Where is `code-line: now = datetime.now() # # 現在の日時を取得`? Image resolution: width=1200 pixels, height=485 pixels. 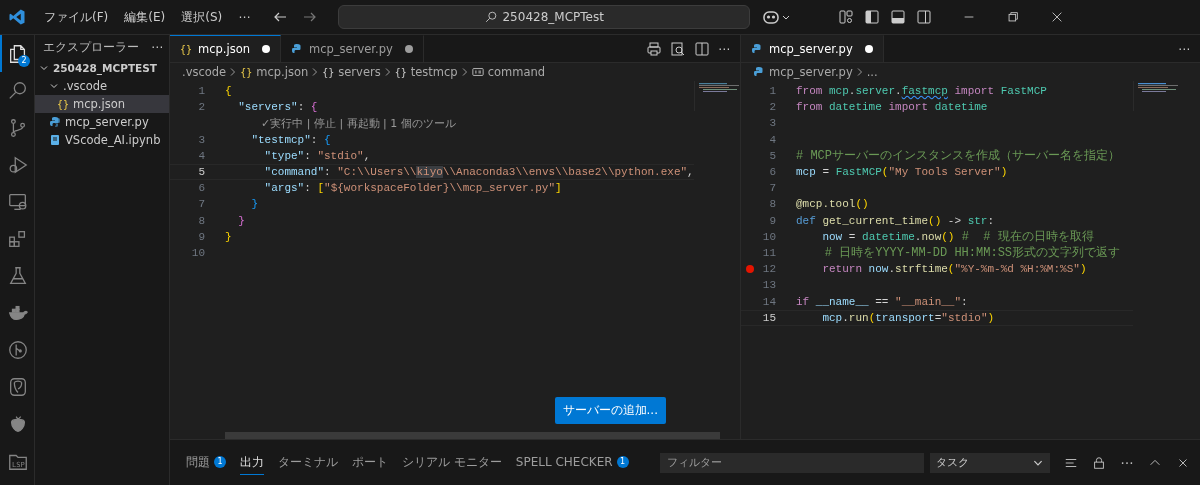
code-line: now = datetime.now() # # 現在の日時を取得 is located at coordinates (957, 237).